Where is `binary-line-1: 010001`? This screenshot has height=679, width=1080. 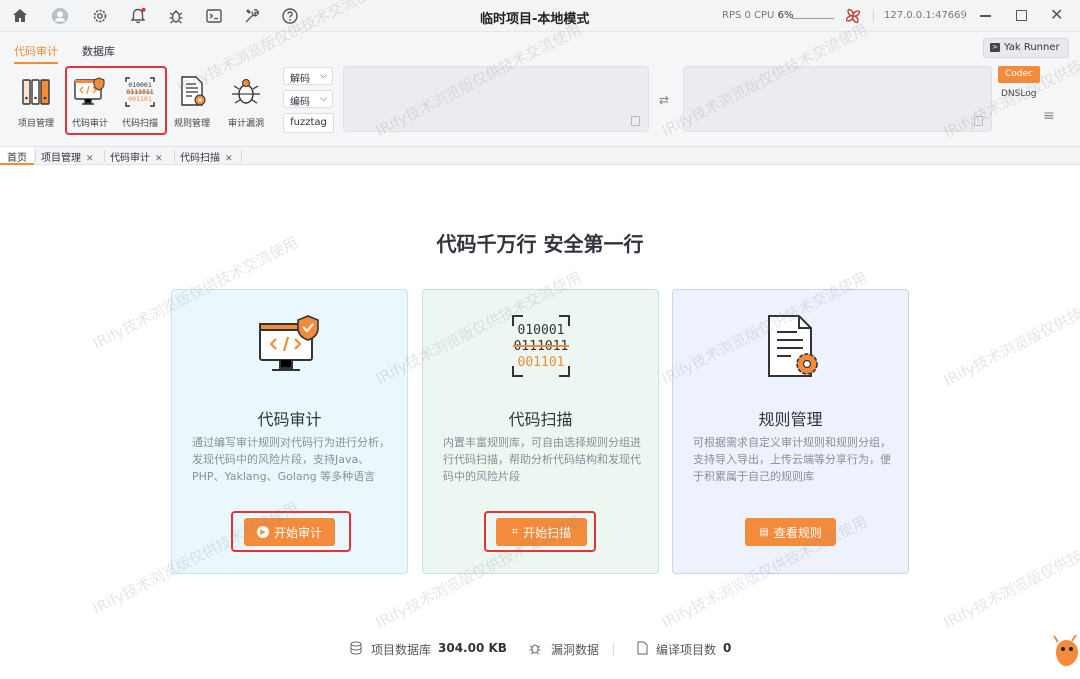 binary-line-1: 010001 is located at coordinates (541, 330).